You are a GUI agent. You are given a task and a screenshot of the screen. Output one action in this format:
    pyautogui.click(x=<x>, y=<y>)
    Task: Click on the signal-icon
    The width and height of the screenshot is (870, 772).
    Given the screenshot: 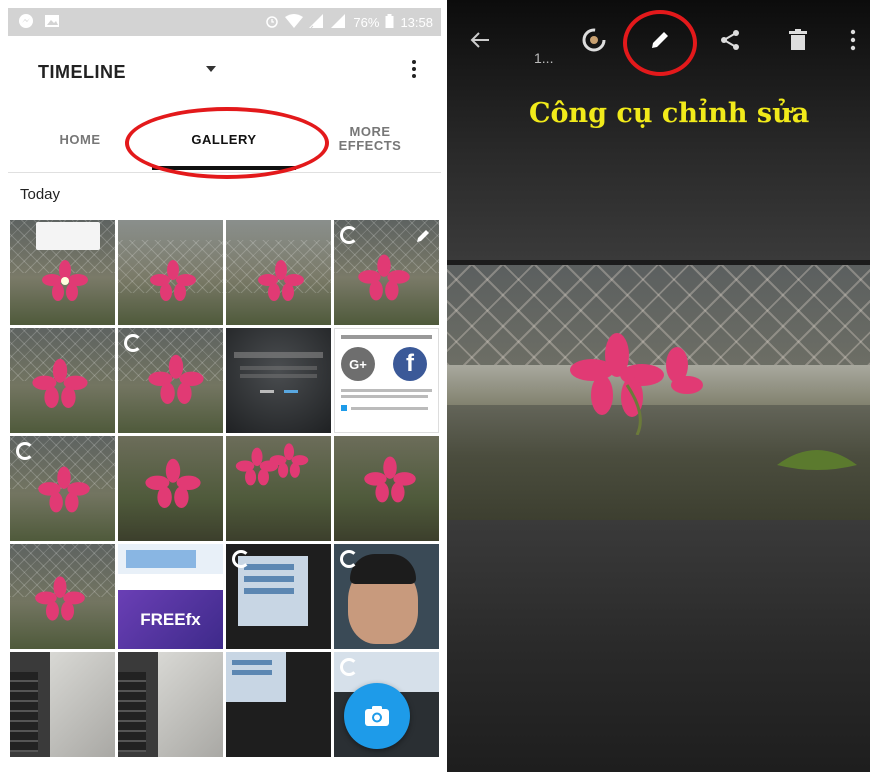 What is the action you would take?
    pyautogui.click(x=317, y=22)
    